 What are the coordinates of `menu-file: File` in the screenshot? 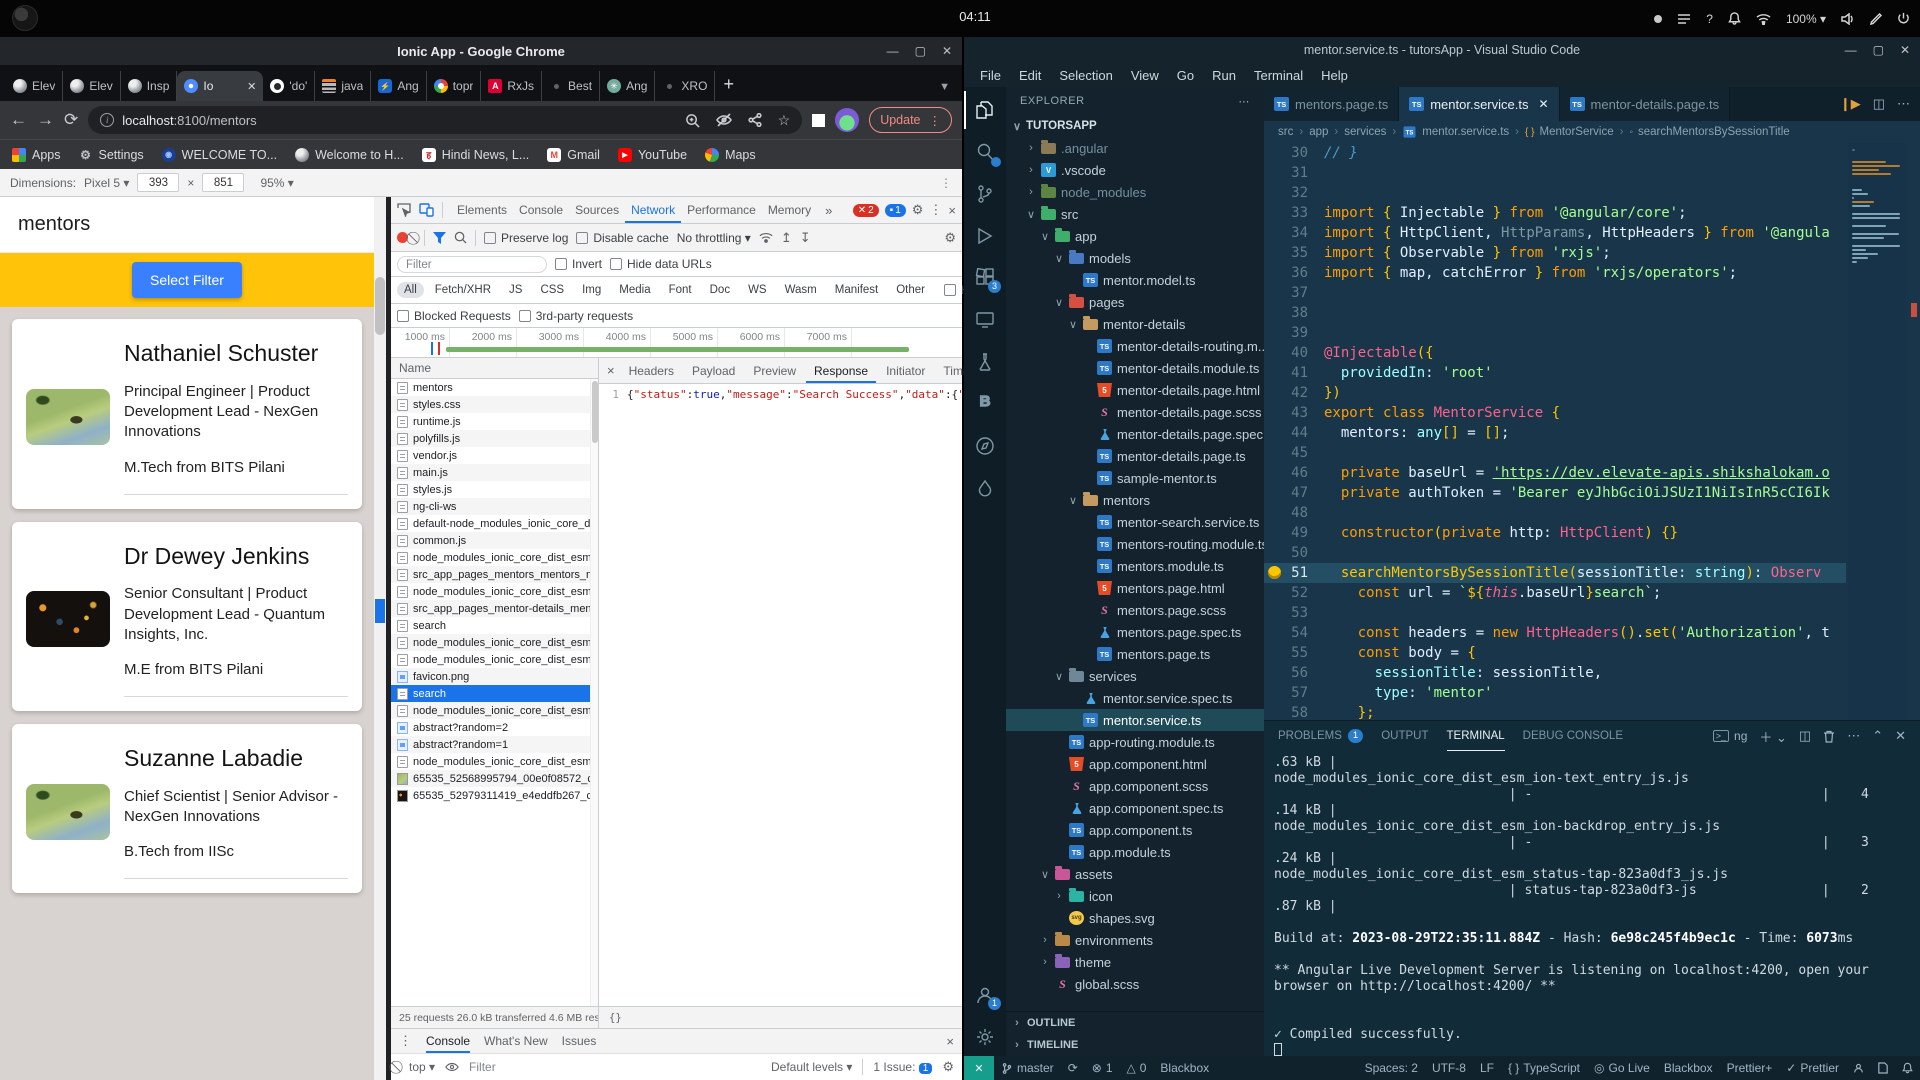 It's located at (990, 75).